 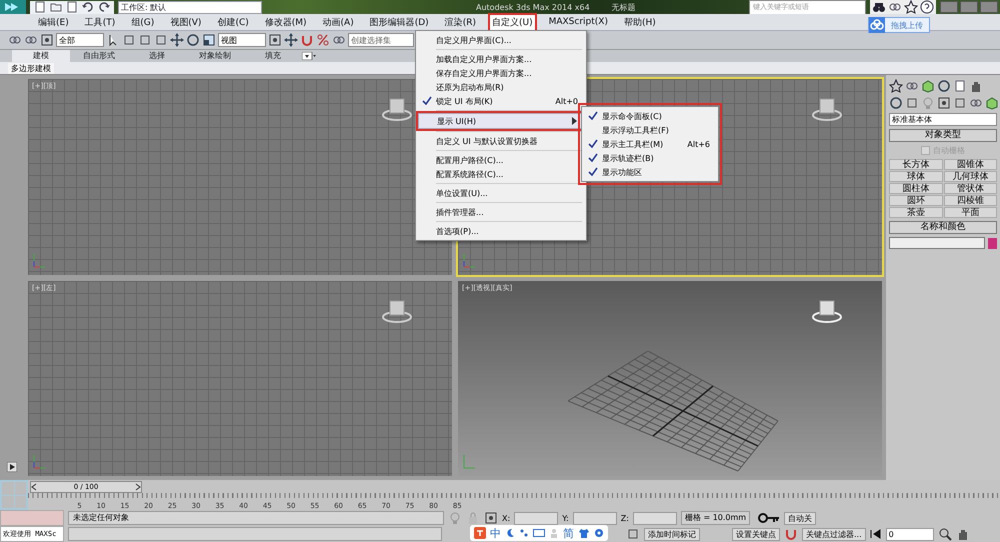 What do you see at coordinates (584, 533) in the screenshot?
I see `shirt-icon` at bounding box center [584, 533].